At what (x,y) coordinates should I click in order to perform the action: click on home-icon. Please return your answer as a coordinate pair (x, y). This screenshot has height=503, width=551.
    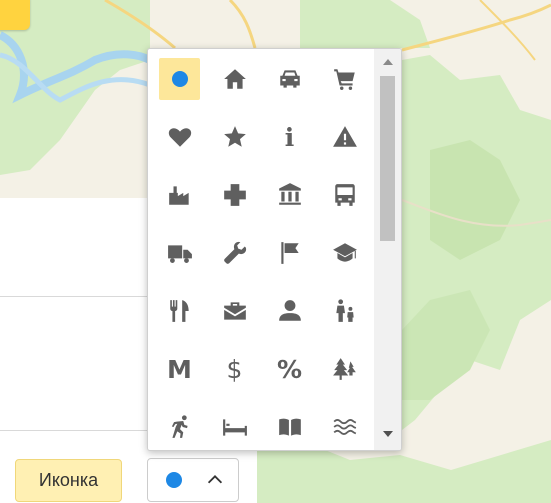
    Looking at the image, I should click on (234, 79).